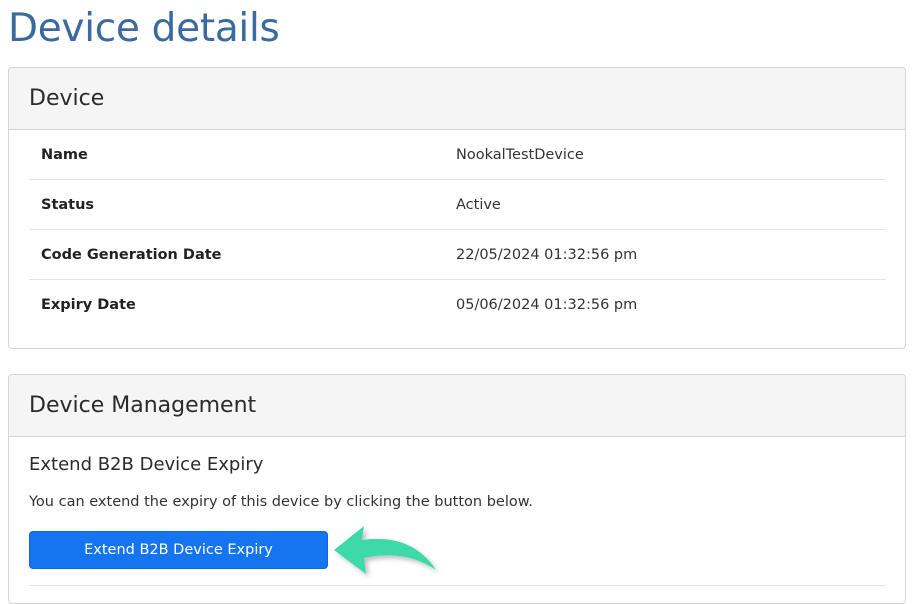  Describe the element at coordinates (68, 204) in the screenshot. I see `status-label: Status` at that location.